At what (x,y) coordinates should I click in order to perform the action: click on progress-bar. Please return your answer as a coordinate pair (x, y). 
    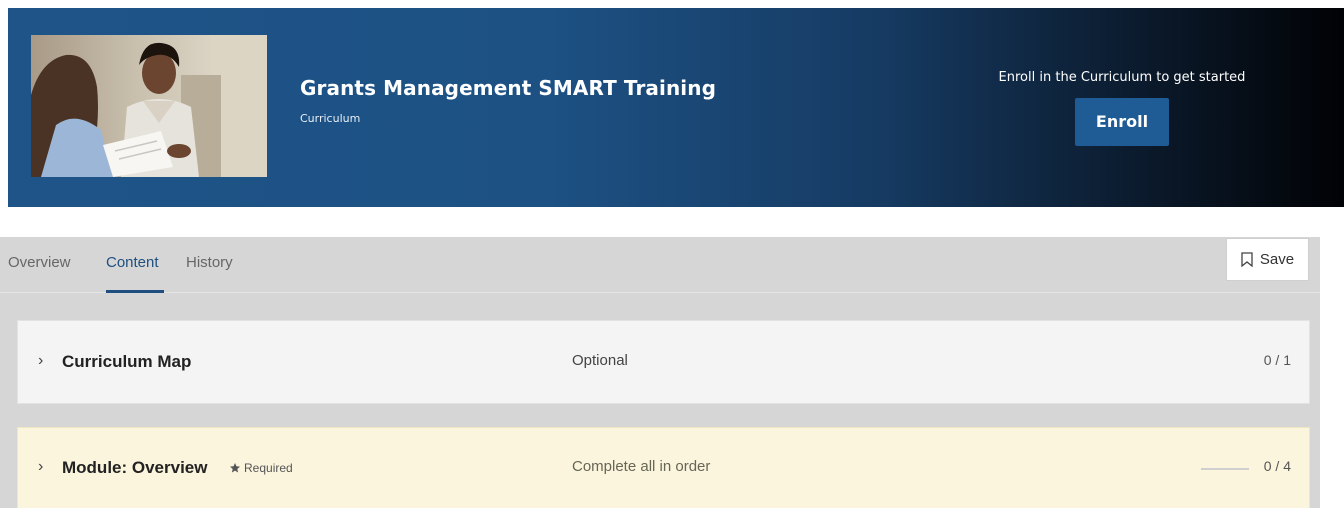
    Looking at the image, I should click on (1225, 469).